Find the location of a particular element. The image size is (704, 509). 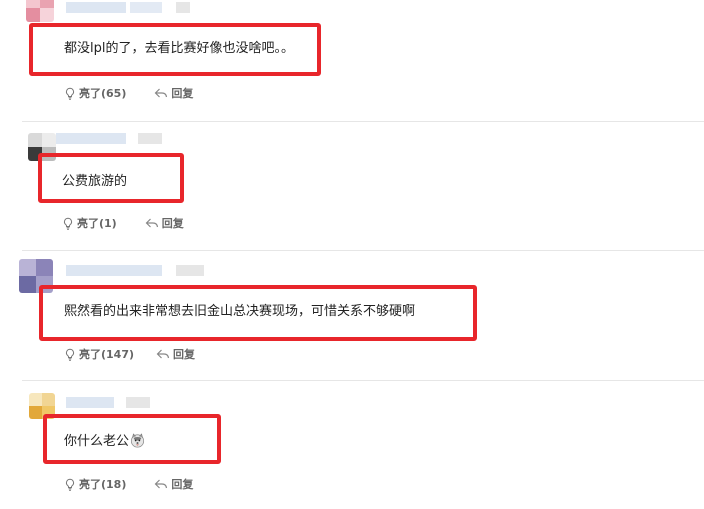

like-button: 亮了(147) is located at coordinates (99, 354).